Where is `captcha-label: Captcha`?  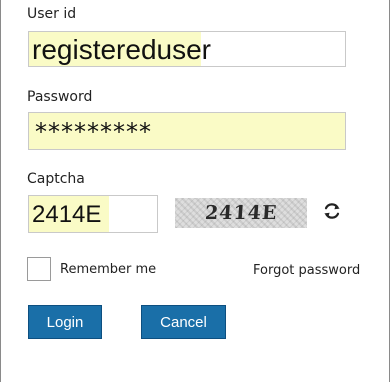 captcha-label: Captcha is located at coordinates (56, 179).